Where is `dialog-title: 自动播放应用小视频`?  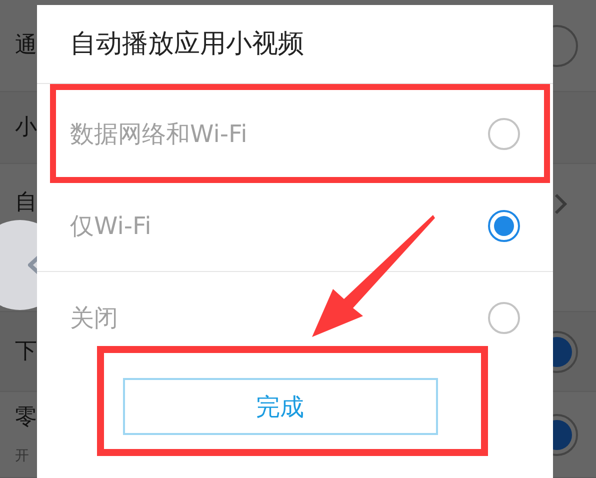 dialog-title: 自动播放应用小视频 is located at coordinates (295, 44).